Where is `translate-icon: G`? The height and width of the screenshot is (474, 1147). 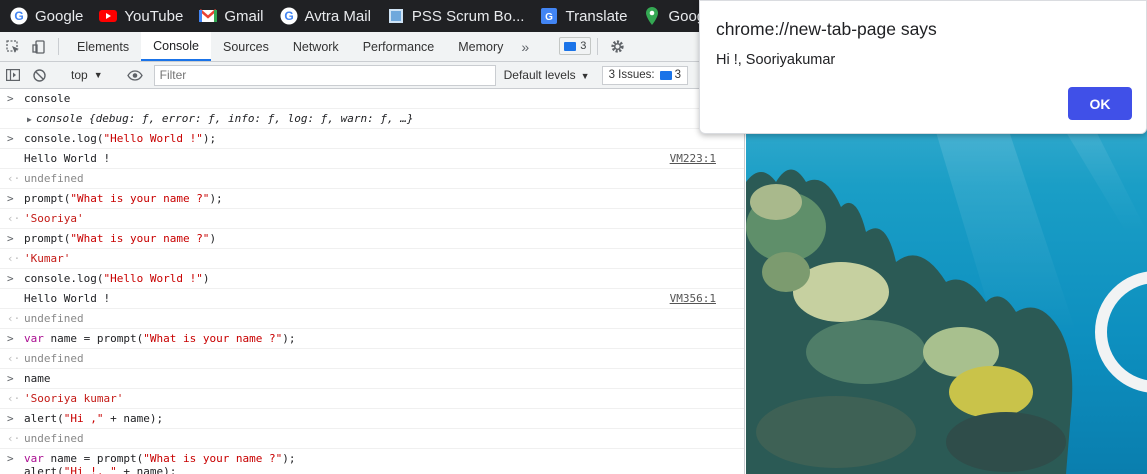
translate-icon: G is located at coordinates (549, 16).